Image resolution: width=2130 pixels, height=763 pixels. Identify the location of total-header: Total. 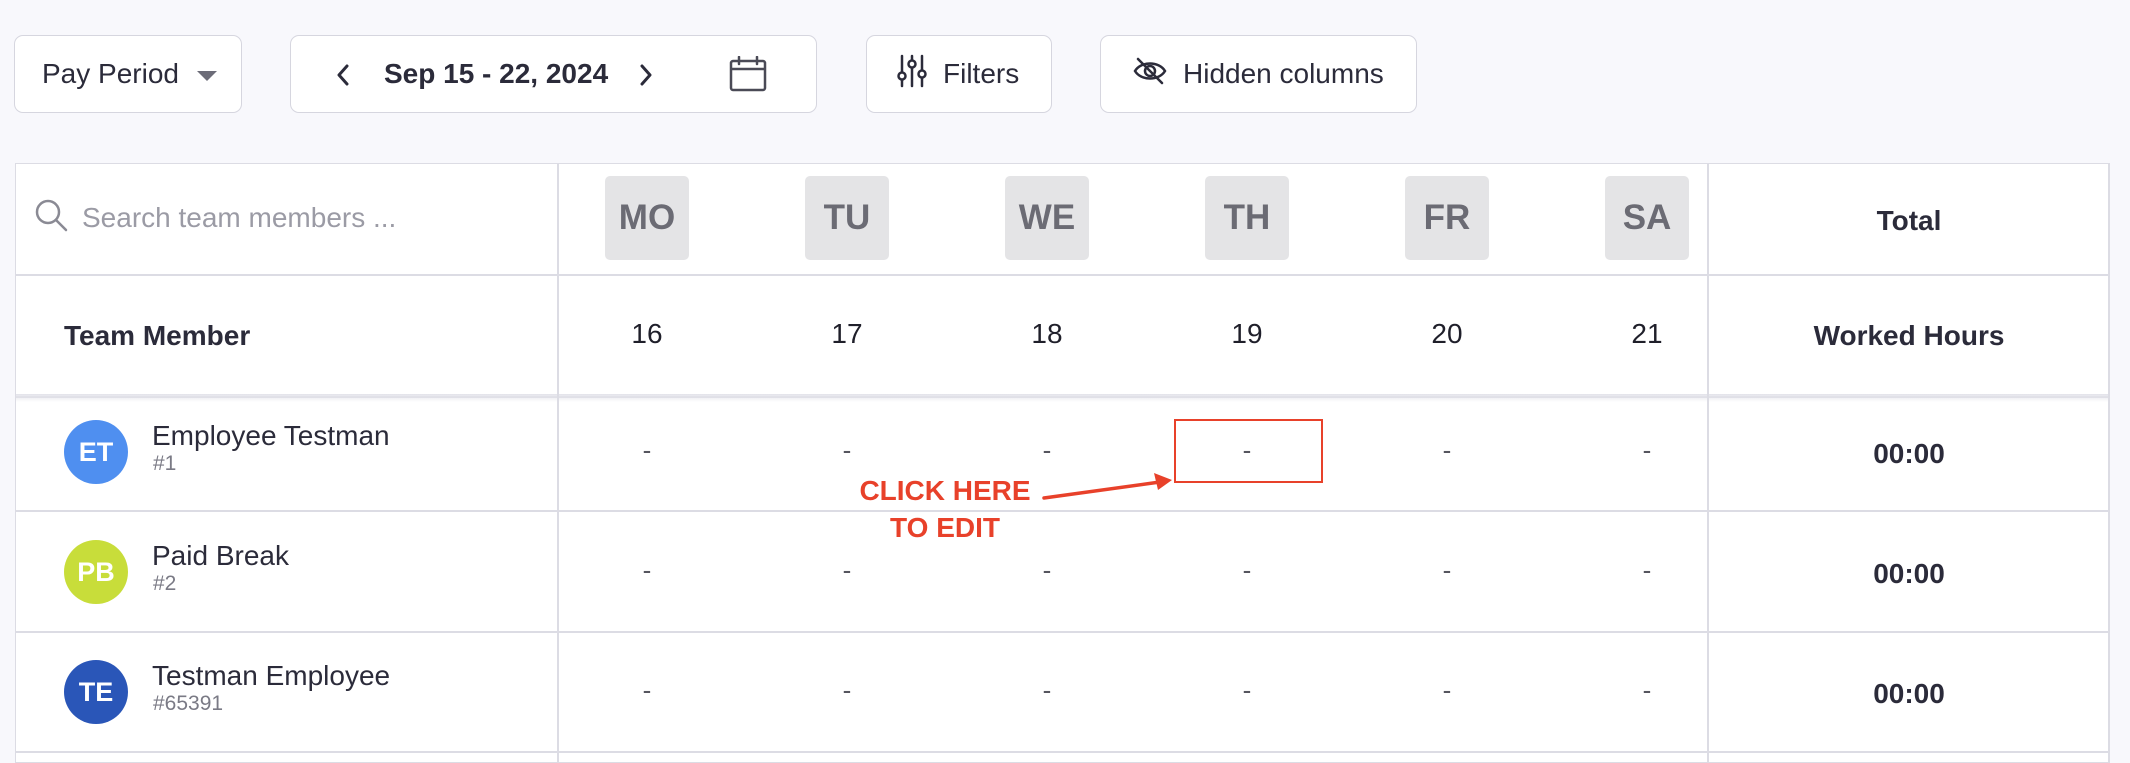
(1909, 220).